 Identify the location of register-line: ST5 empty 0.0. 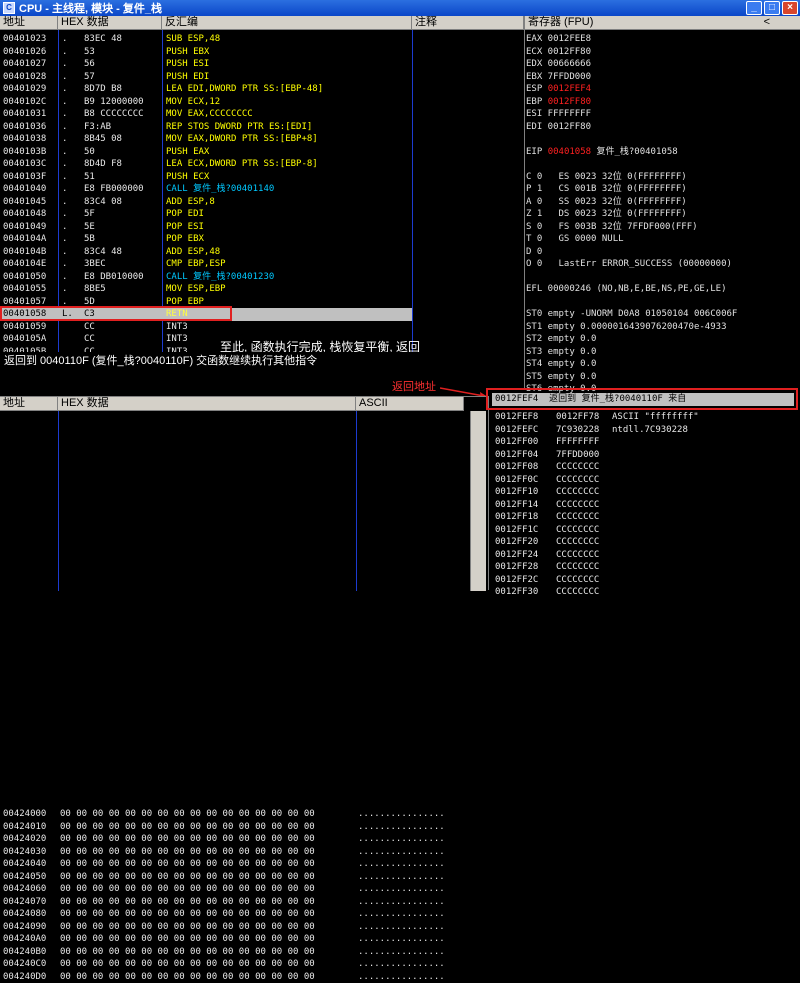
(561, 377).